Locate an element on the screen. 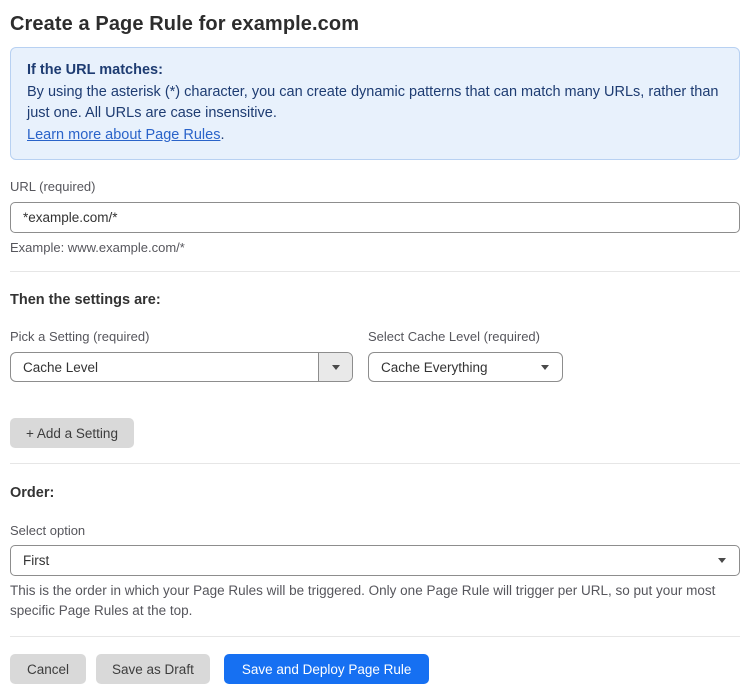 This screenshot has height=691, width=750. setting-picker-label: Pick a Setting (required) is located at coordinates (80, 336).